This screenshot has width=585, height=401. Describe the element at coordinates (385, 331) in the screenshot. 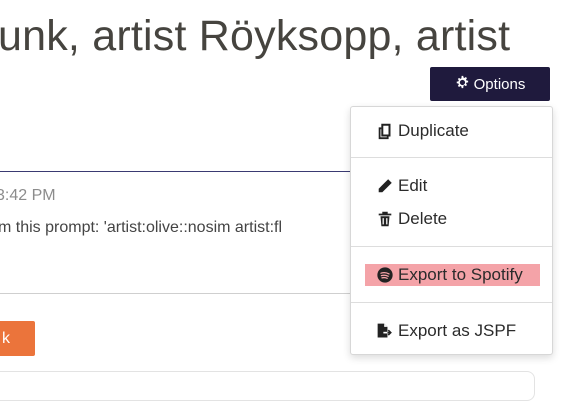

I see `file-export-icon` at that location.